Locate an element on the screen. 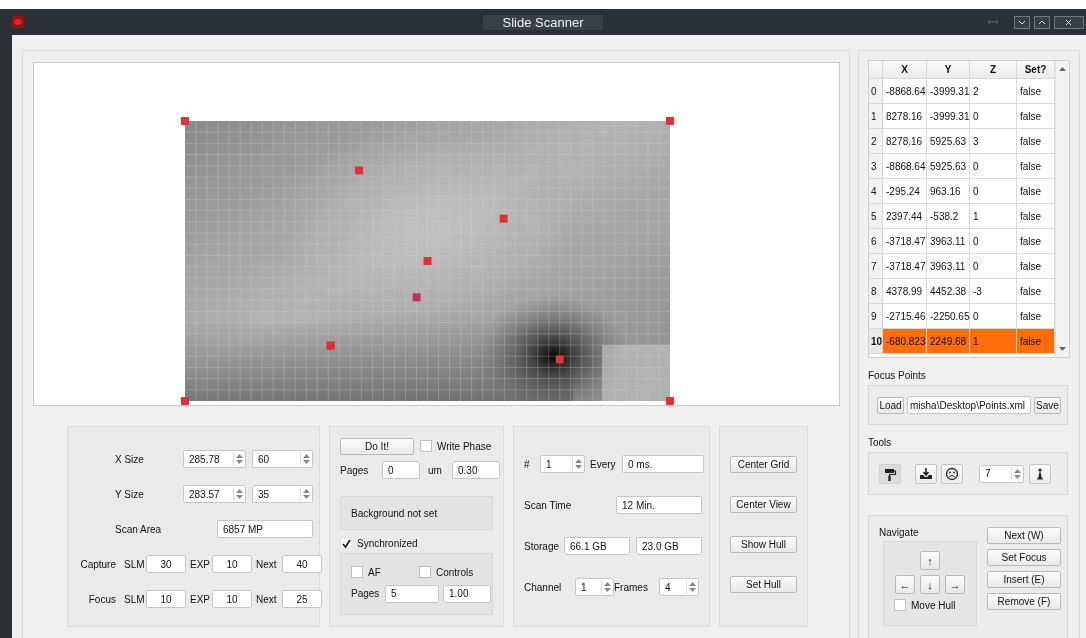 Image resolution: width=1086 pixels, height=638 pixels. row-header: 4 is located at coordinates (876, 191).